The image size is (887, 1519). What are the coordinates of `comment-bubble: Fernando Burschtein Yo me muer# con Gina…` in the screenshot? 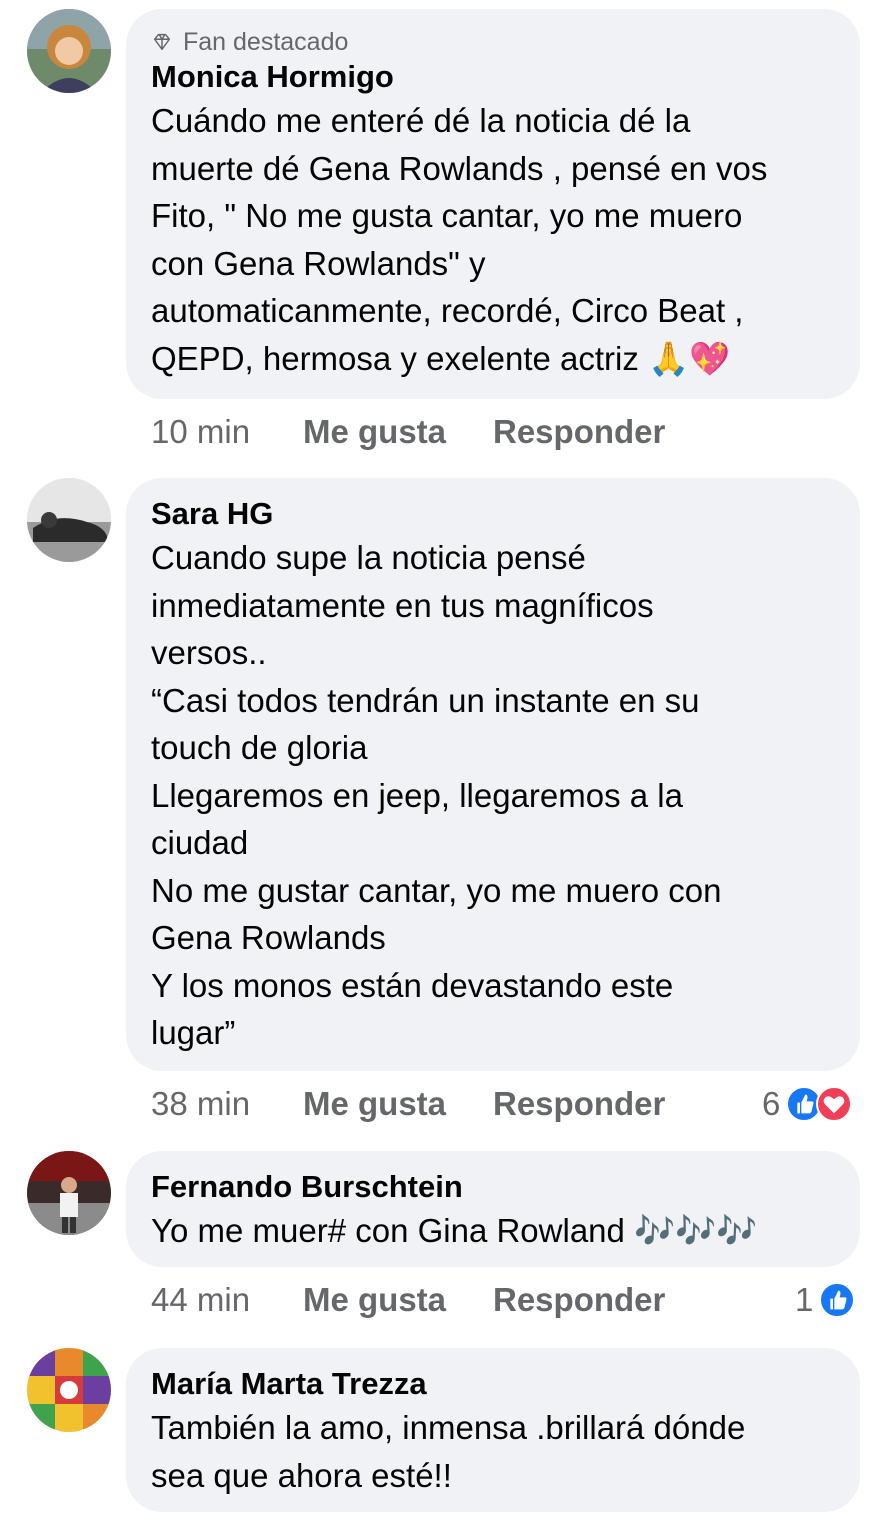 It's located at (493, 1209).